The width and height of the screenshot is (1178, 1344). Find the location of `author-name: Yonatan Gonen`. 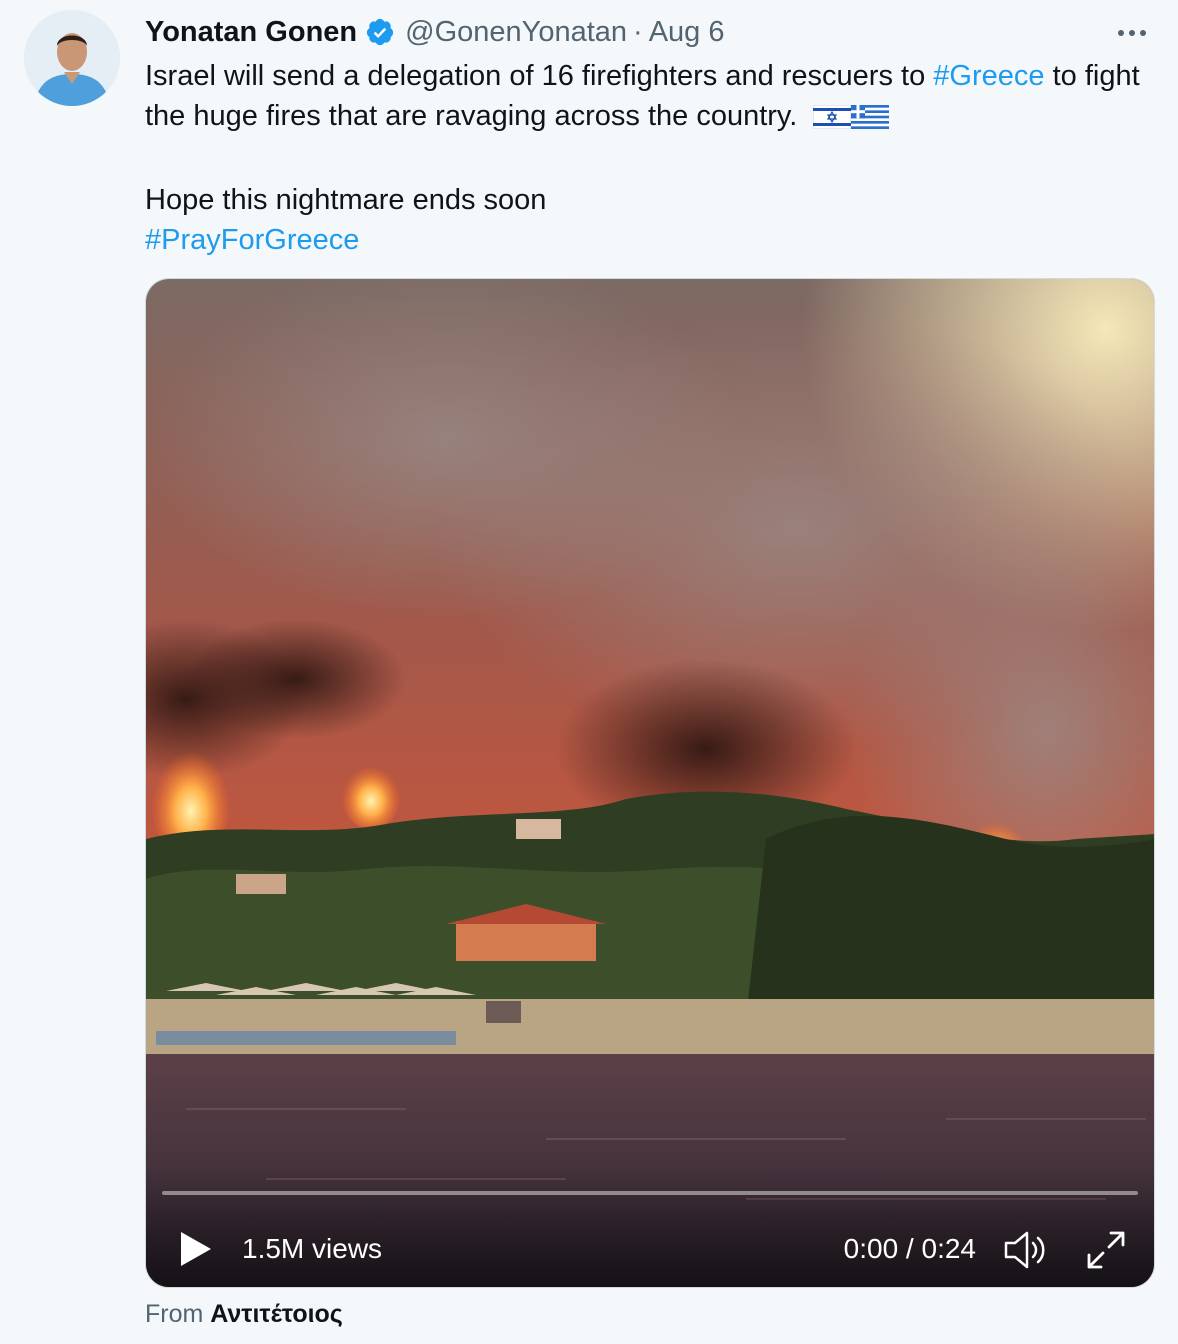

author-name: Yonatan Gonen is located at coordinates (251, 32).